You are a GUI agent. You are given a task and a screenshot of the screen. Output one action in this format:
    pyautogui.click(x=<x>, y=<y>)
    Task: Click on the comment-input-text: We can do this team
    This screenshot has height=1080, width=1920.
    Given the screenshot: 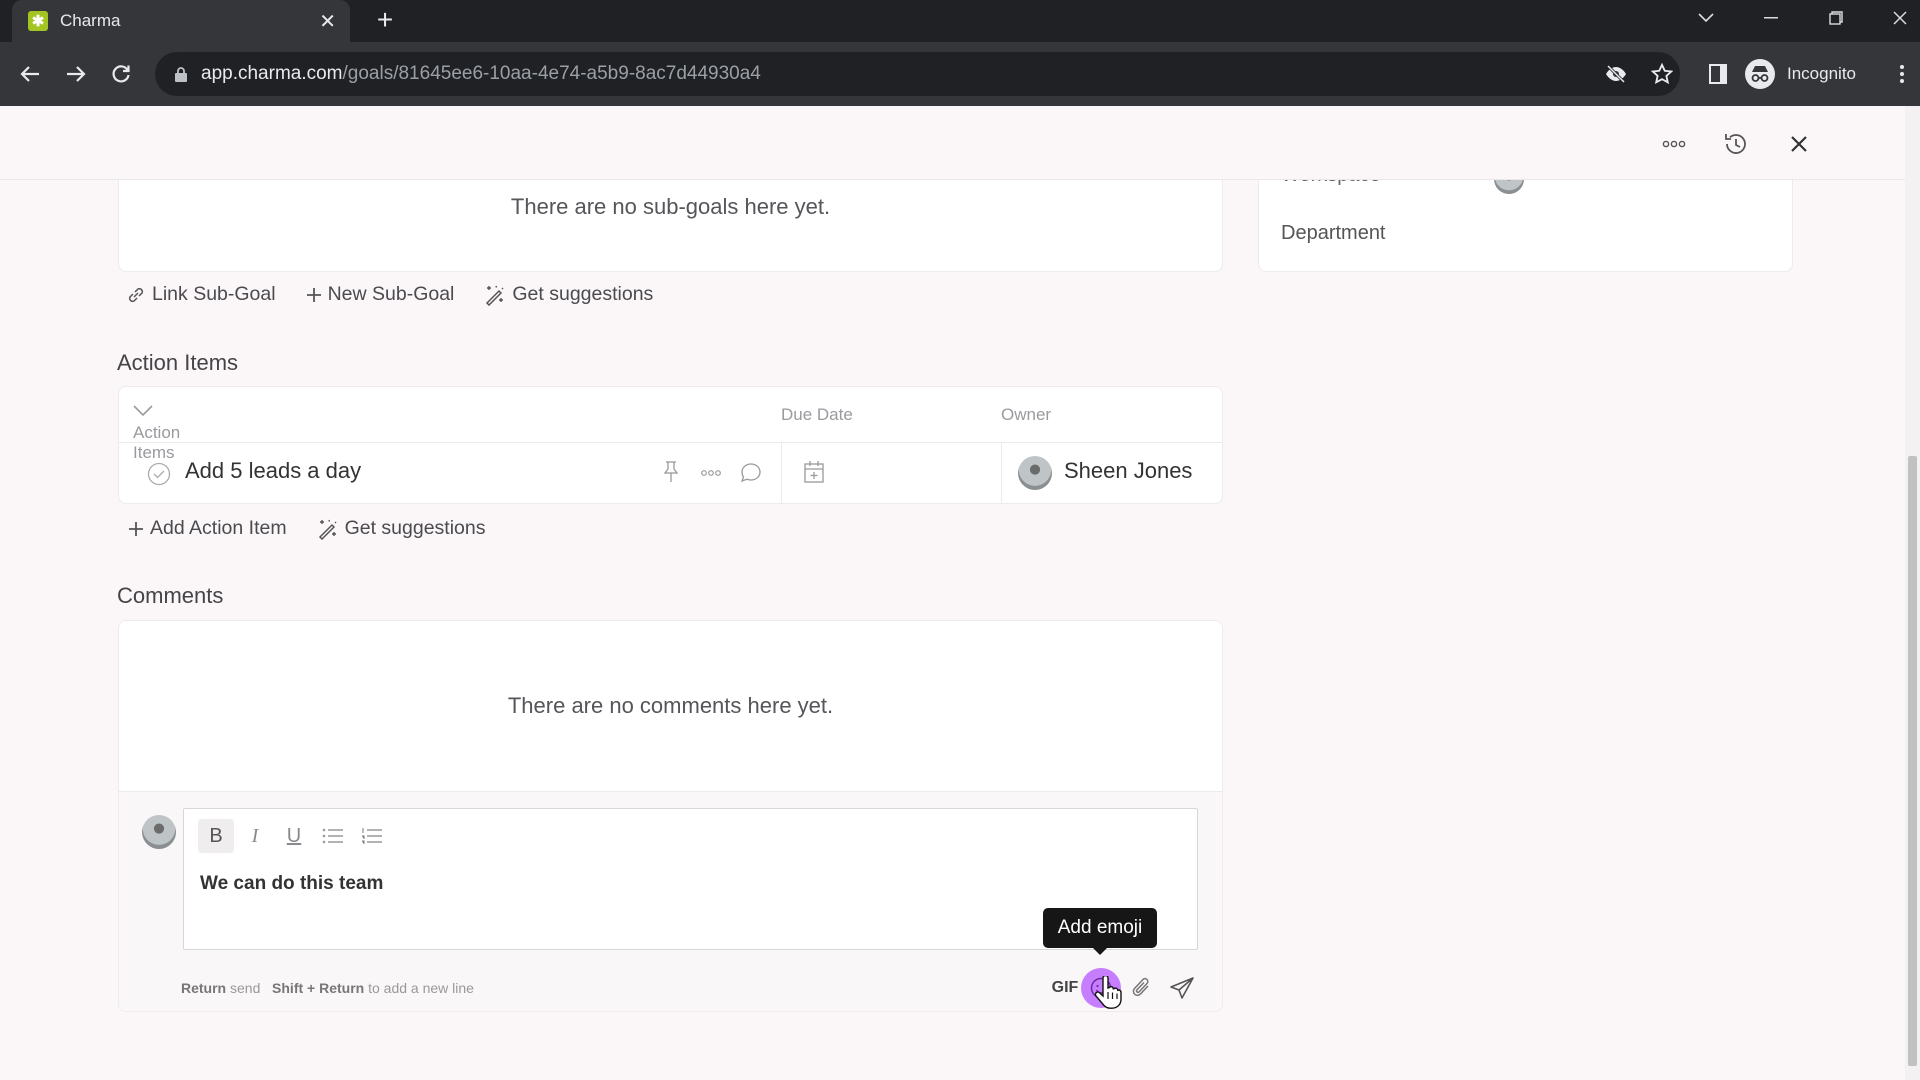 What is the action you would take?
    pyautogui.click(x=291, y=884)
    